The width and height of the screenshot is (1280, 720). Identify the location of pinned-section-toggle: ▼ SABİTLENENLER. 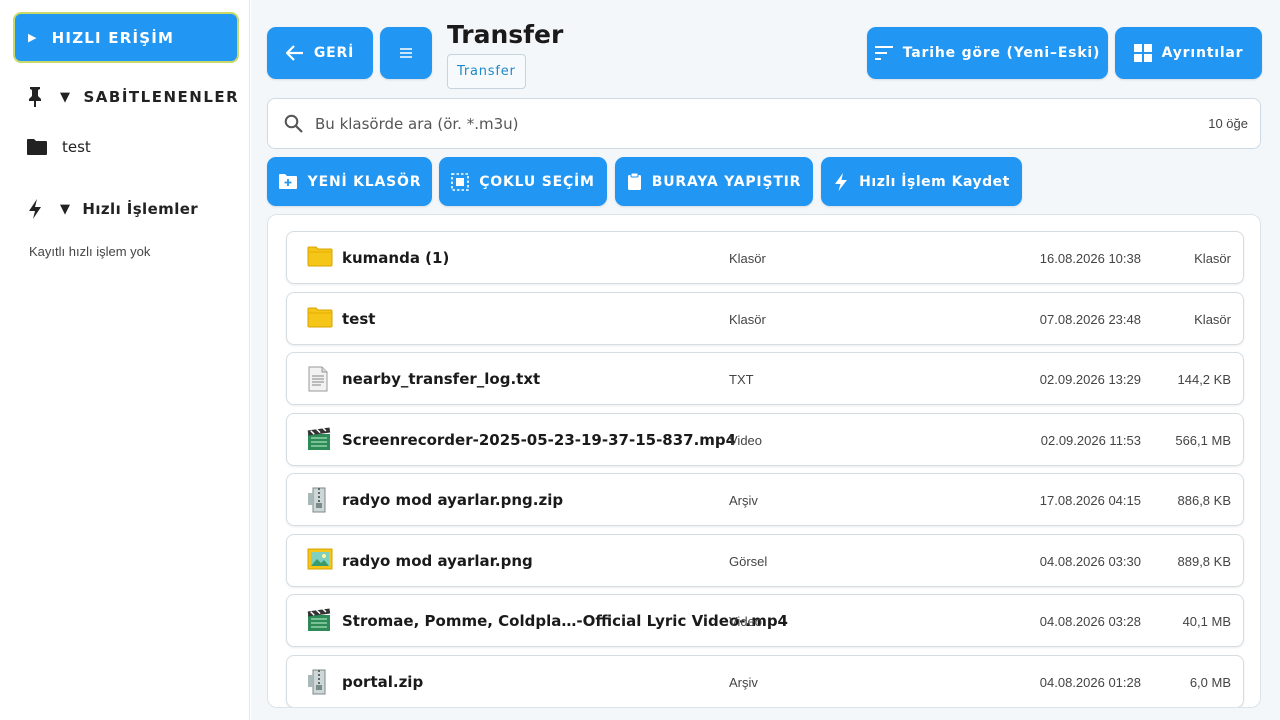
(132, 97).